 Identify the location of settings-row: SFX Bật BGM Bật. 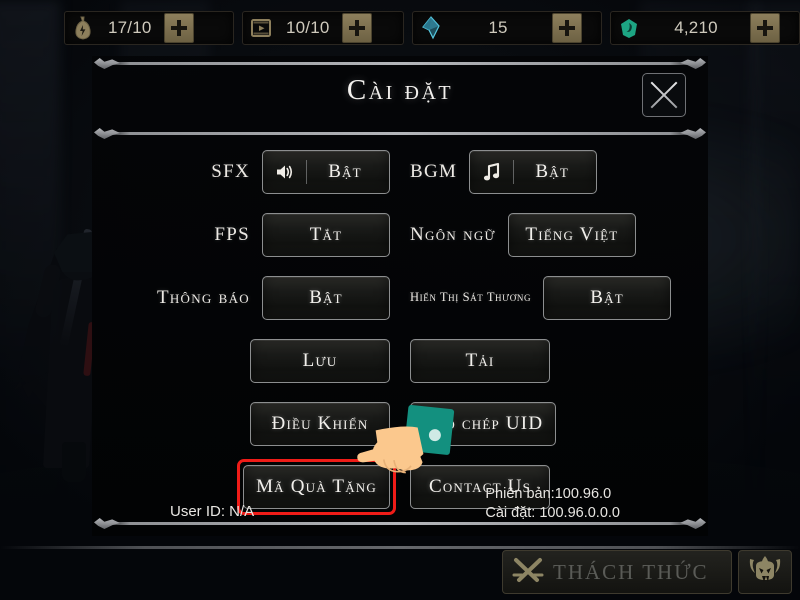
(400, 171).